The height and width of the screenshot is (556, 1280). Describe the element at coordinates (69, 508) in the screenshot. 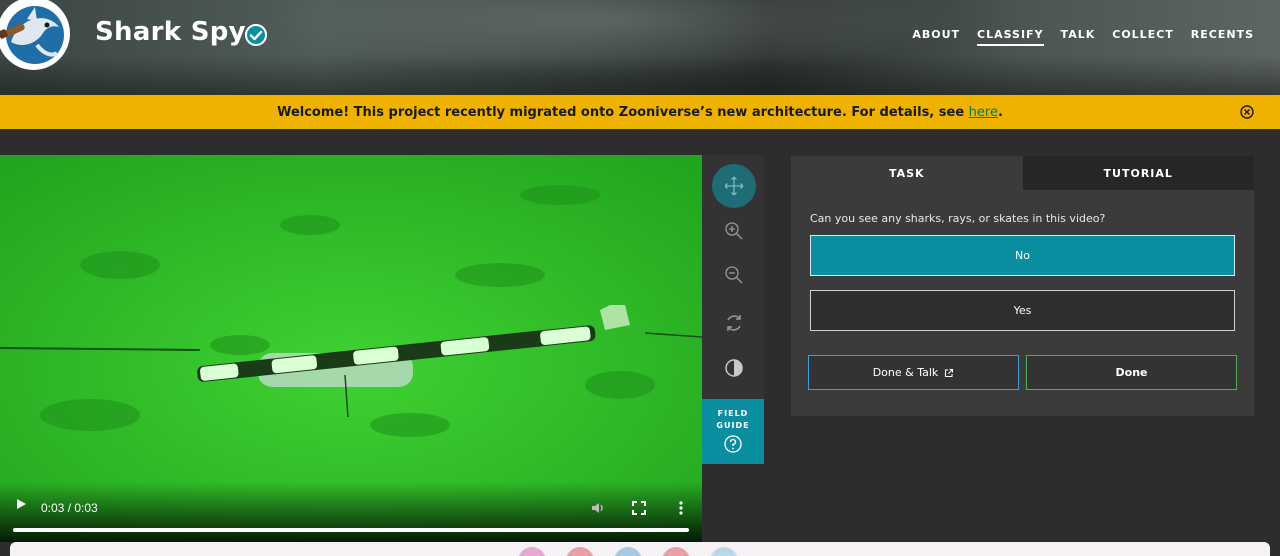

I see `video-time: 0:03 / 0:03` at that location.